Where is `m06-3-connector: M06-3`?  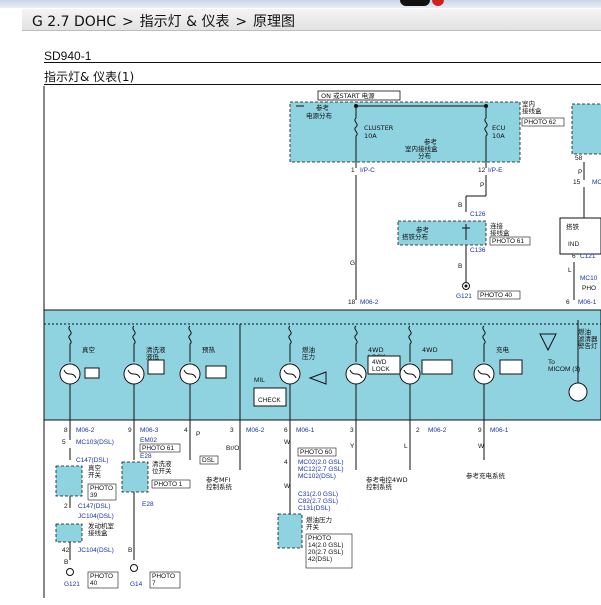
m06-3-connector: M06-3 is located at coordinates (149, 430).